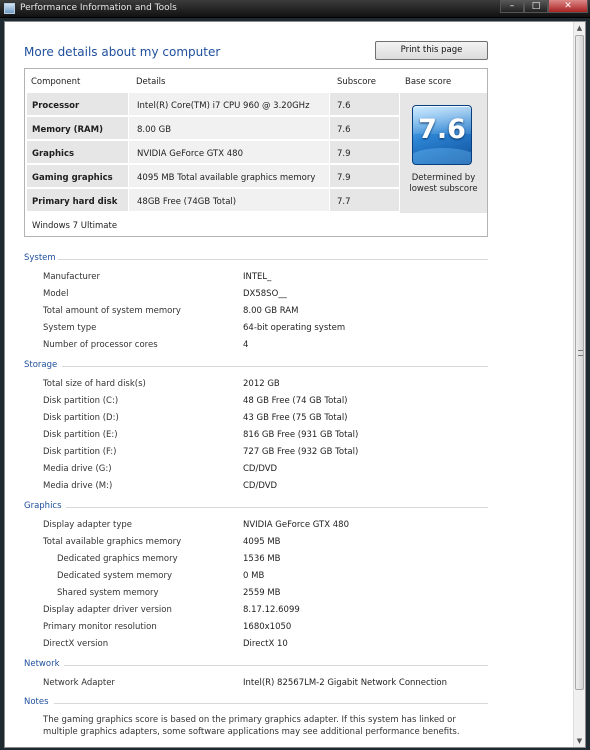  I want to click on info-key: Shared system memory, so click(108, 593).